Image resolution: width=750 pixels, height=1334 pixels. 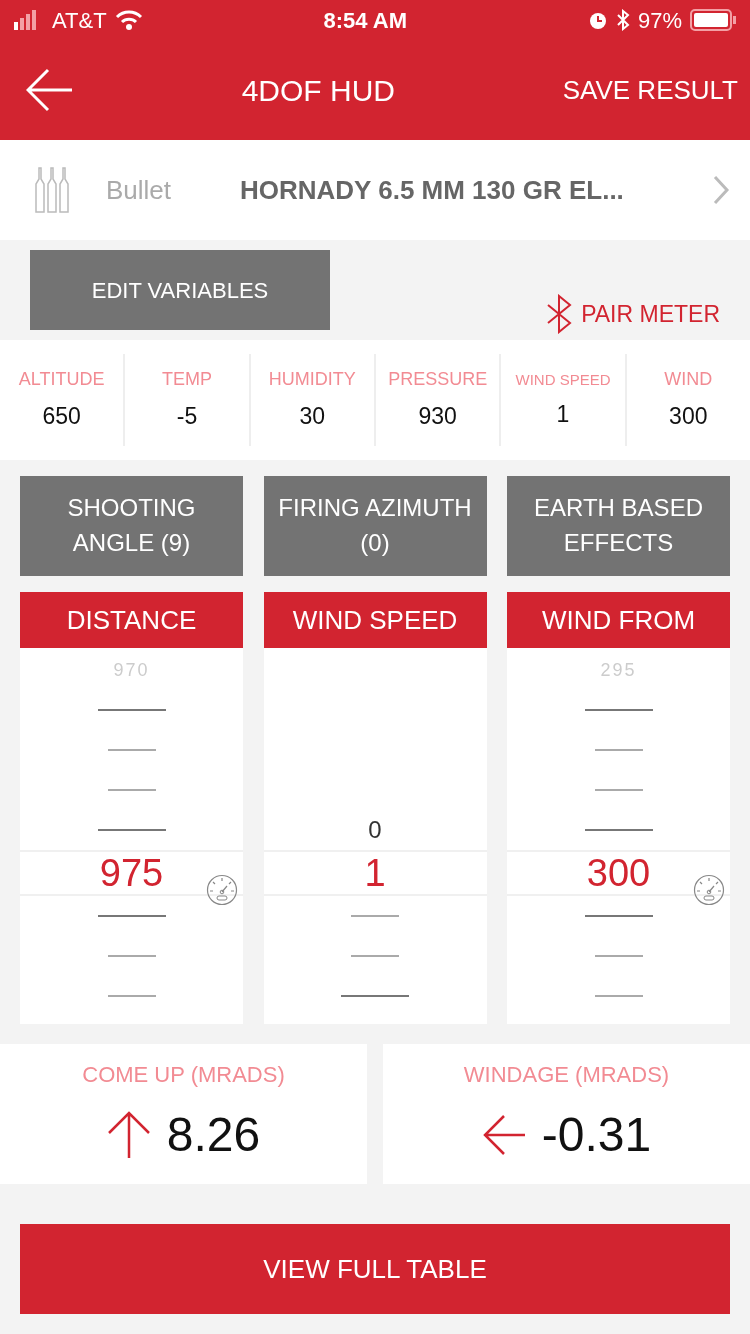 What do you see at coordinates (131, 526) in the screenshot?
I see `option-button: SHOOTING ANGLE (9)` at bounding box center [131, 526].